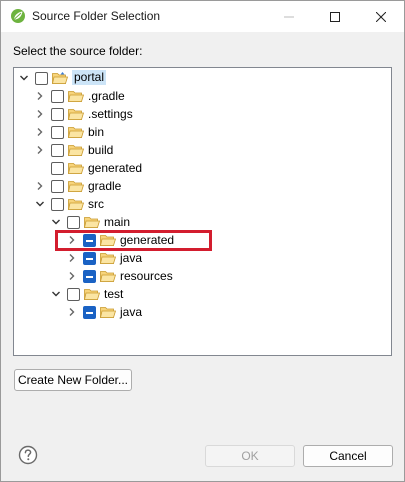 The height and width of the screenshot is (482, 405). What do you see at coordinates (202, 16) in the screenshot?
I see `title-bar: Source Folder Selection` at bounding box center [202, 16].